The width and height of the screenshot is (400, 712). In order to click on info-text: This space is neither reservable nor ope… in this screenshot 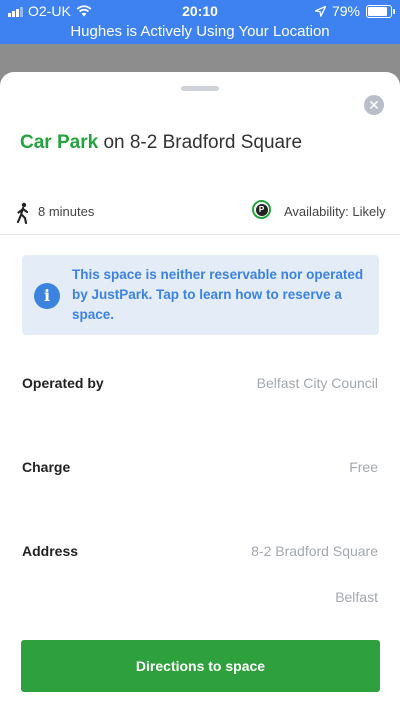, I will do `click(218, 294)`.